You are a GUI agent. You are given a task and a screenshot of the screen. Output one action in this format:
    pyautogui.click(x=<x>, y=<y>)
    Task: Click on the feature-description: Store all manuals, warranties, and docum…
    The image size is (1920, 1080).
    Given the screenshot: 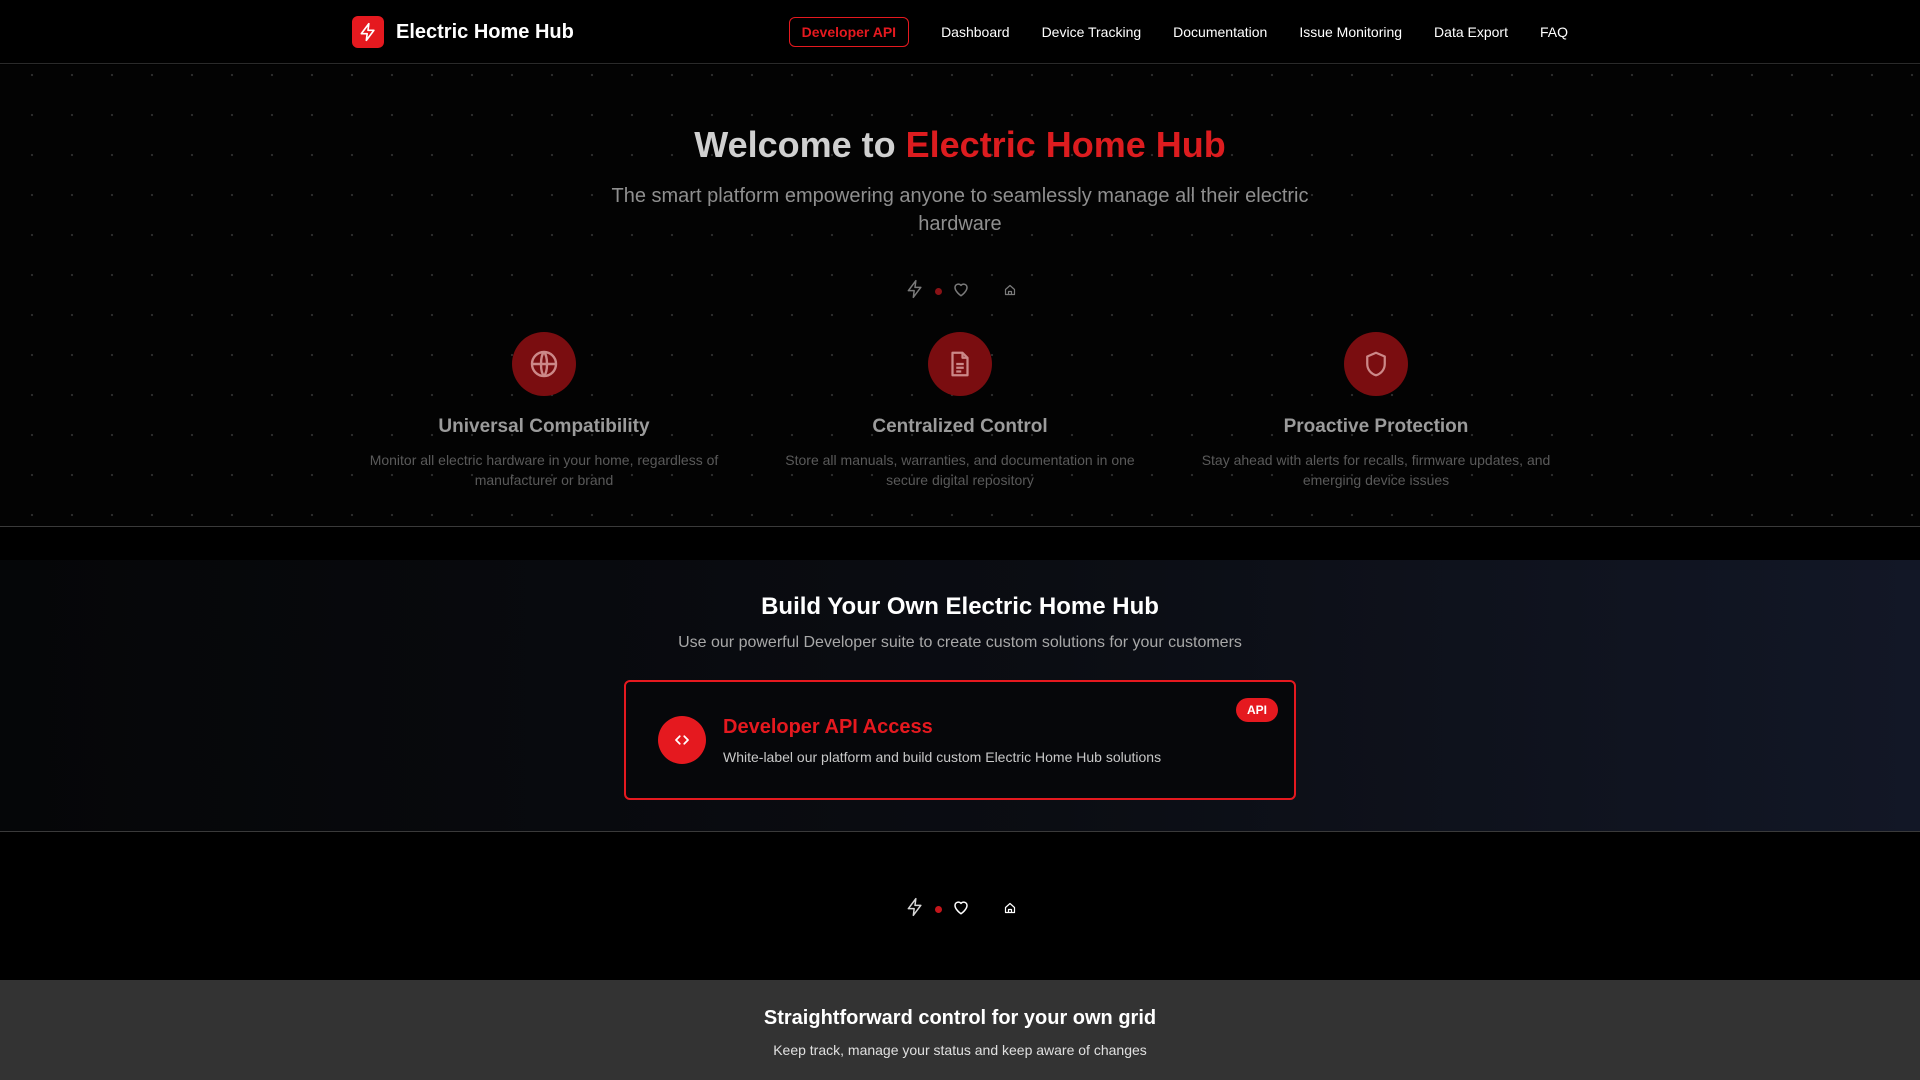 What is the action you would take?
    pyautogui.click(x=960, y=470)
    